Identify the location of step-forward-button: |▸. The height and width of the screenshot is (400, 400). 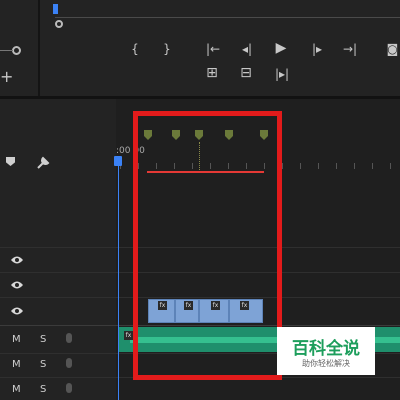
(317, 49).